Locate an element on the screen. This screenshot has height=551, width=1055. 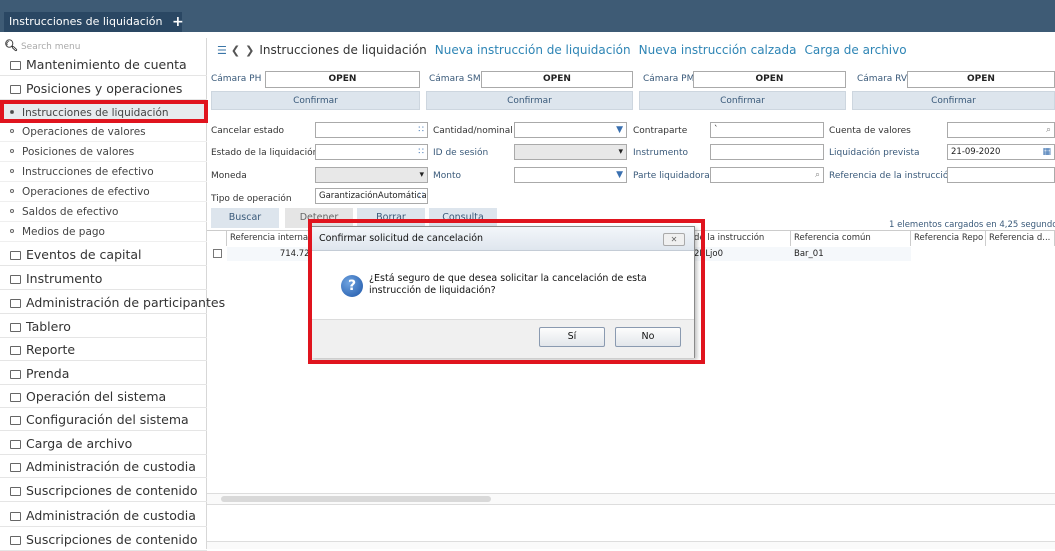
dropdown-arrow-icon: ▾ is located at coordinates (620, 152).